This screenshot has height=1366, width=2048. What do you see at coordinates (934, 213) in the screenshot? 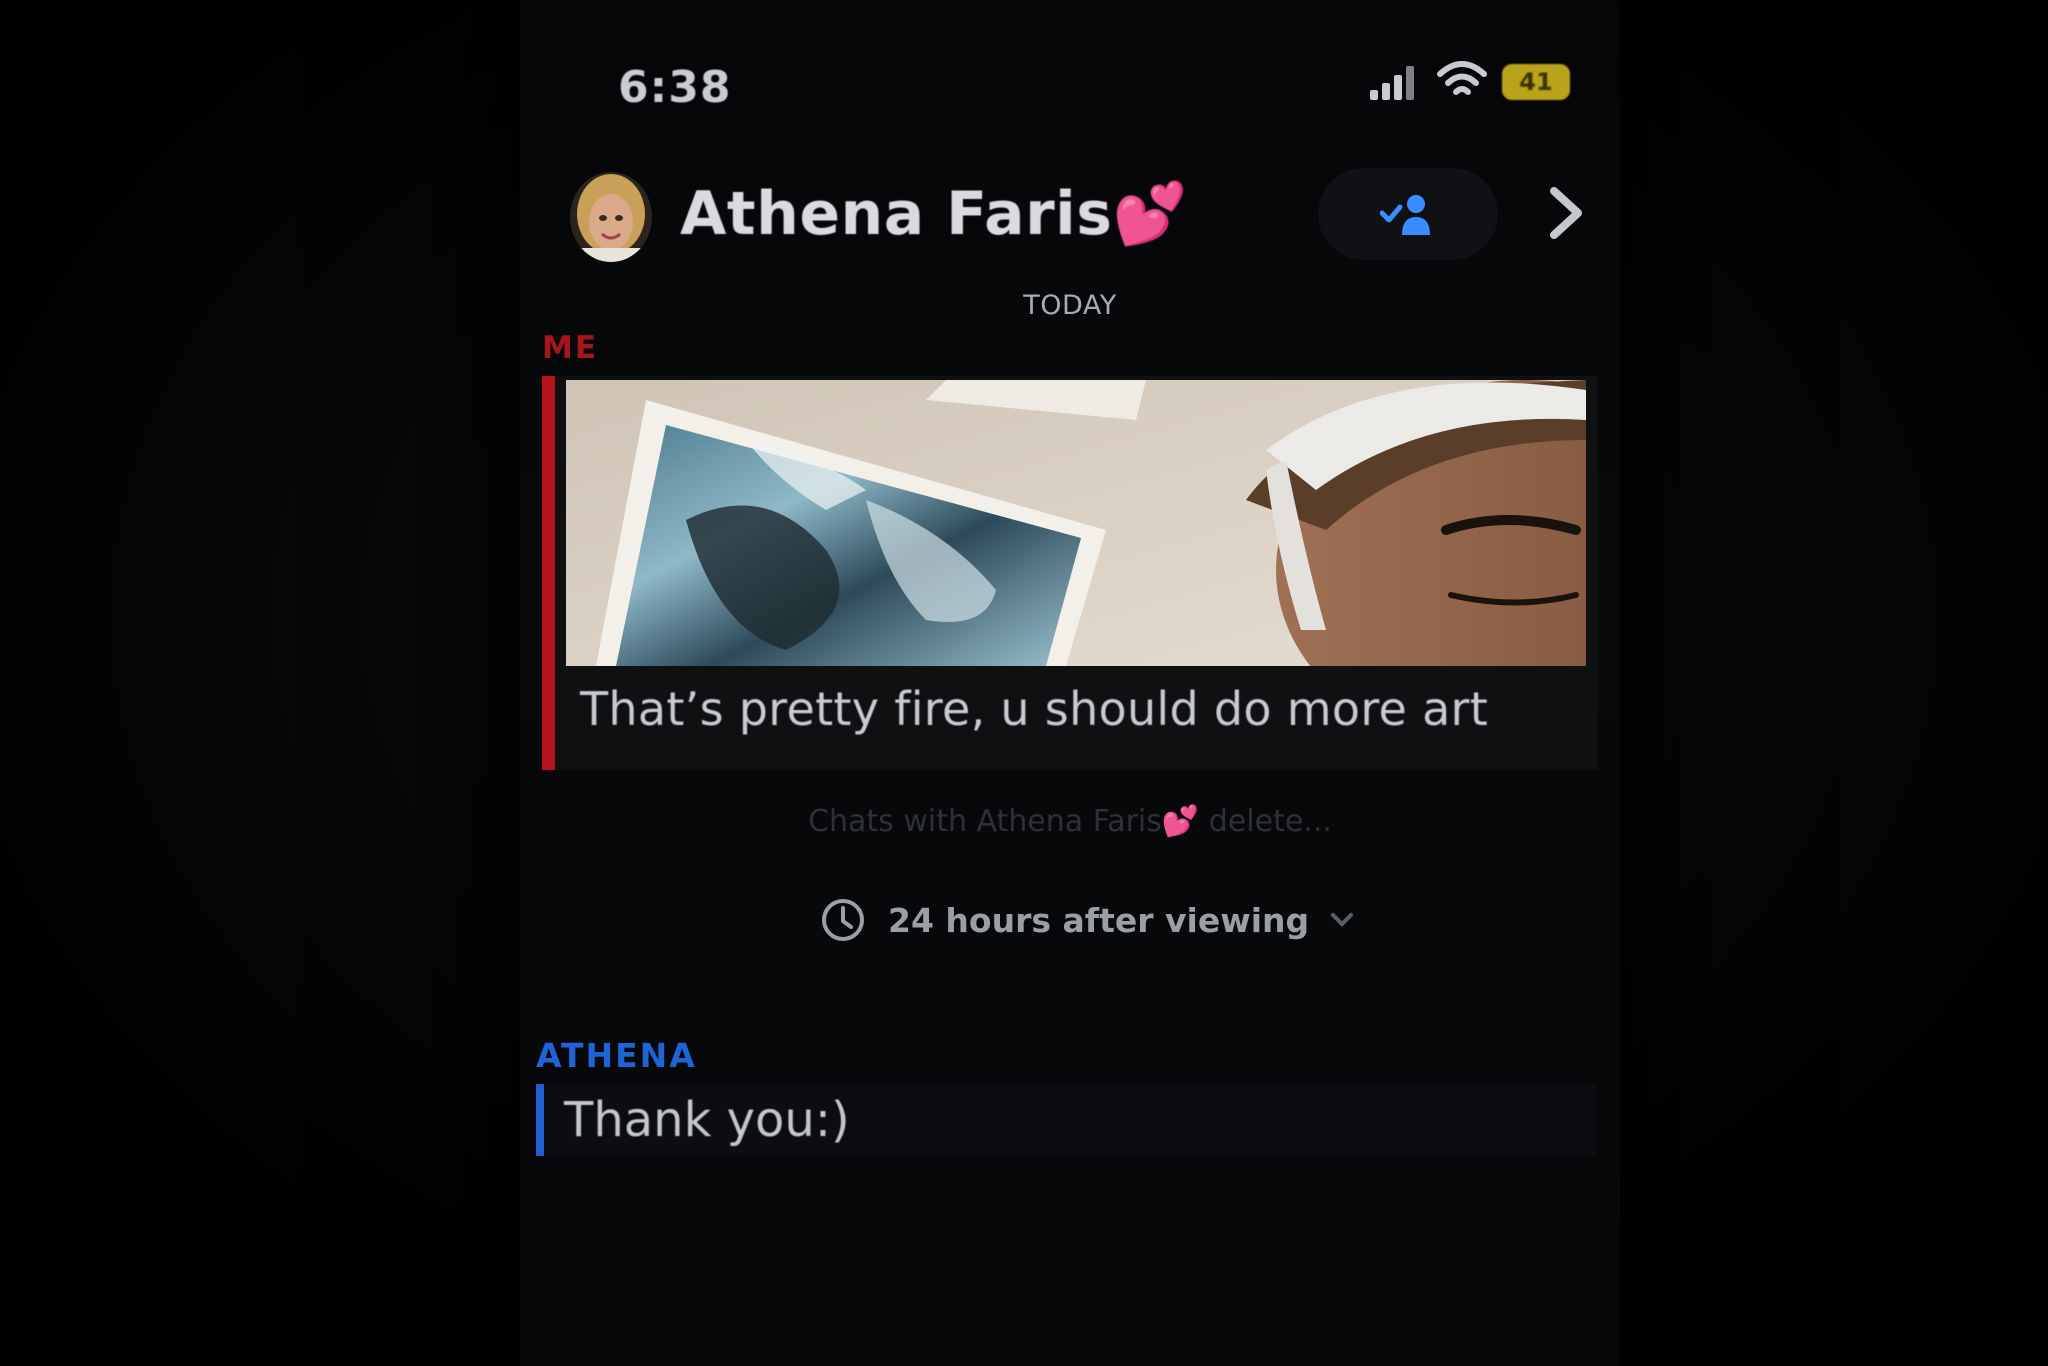
I see `chat-title: Athena Faris💕` at bounding box center [934, 213].